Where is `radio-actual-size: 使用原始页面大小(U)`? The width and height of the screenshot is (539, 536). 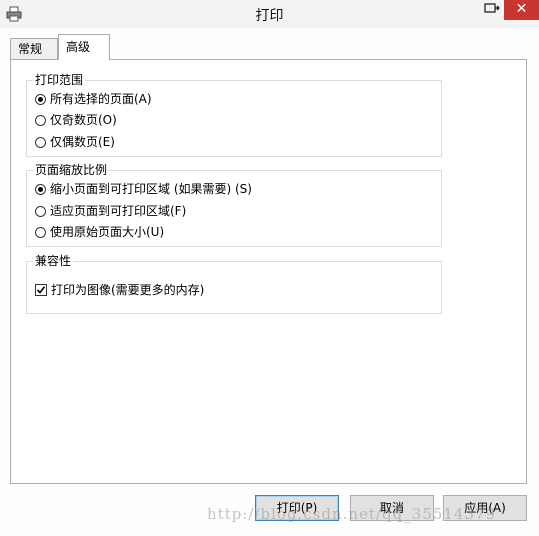
radio-actual-size: 使用原始页面大小(U) is located at coordinates (99, 232).